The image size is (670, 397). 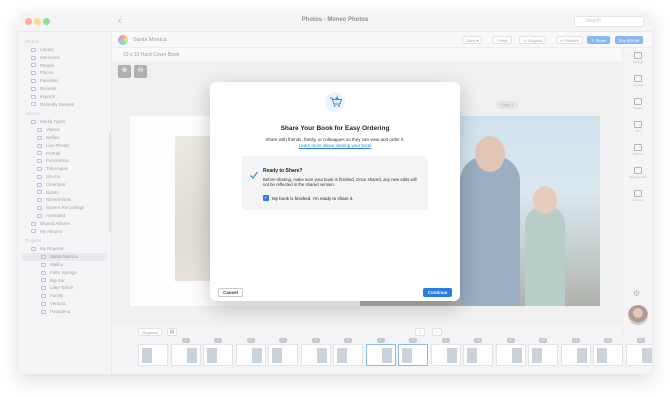 I want to click on learn-more-link: Learn more about sharing your book, so click(x=335, y=145).